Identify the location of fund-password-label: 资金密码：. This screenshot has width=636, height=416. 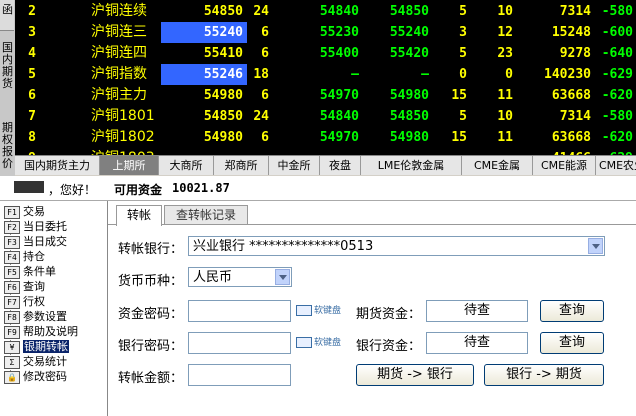
(151, 314).